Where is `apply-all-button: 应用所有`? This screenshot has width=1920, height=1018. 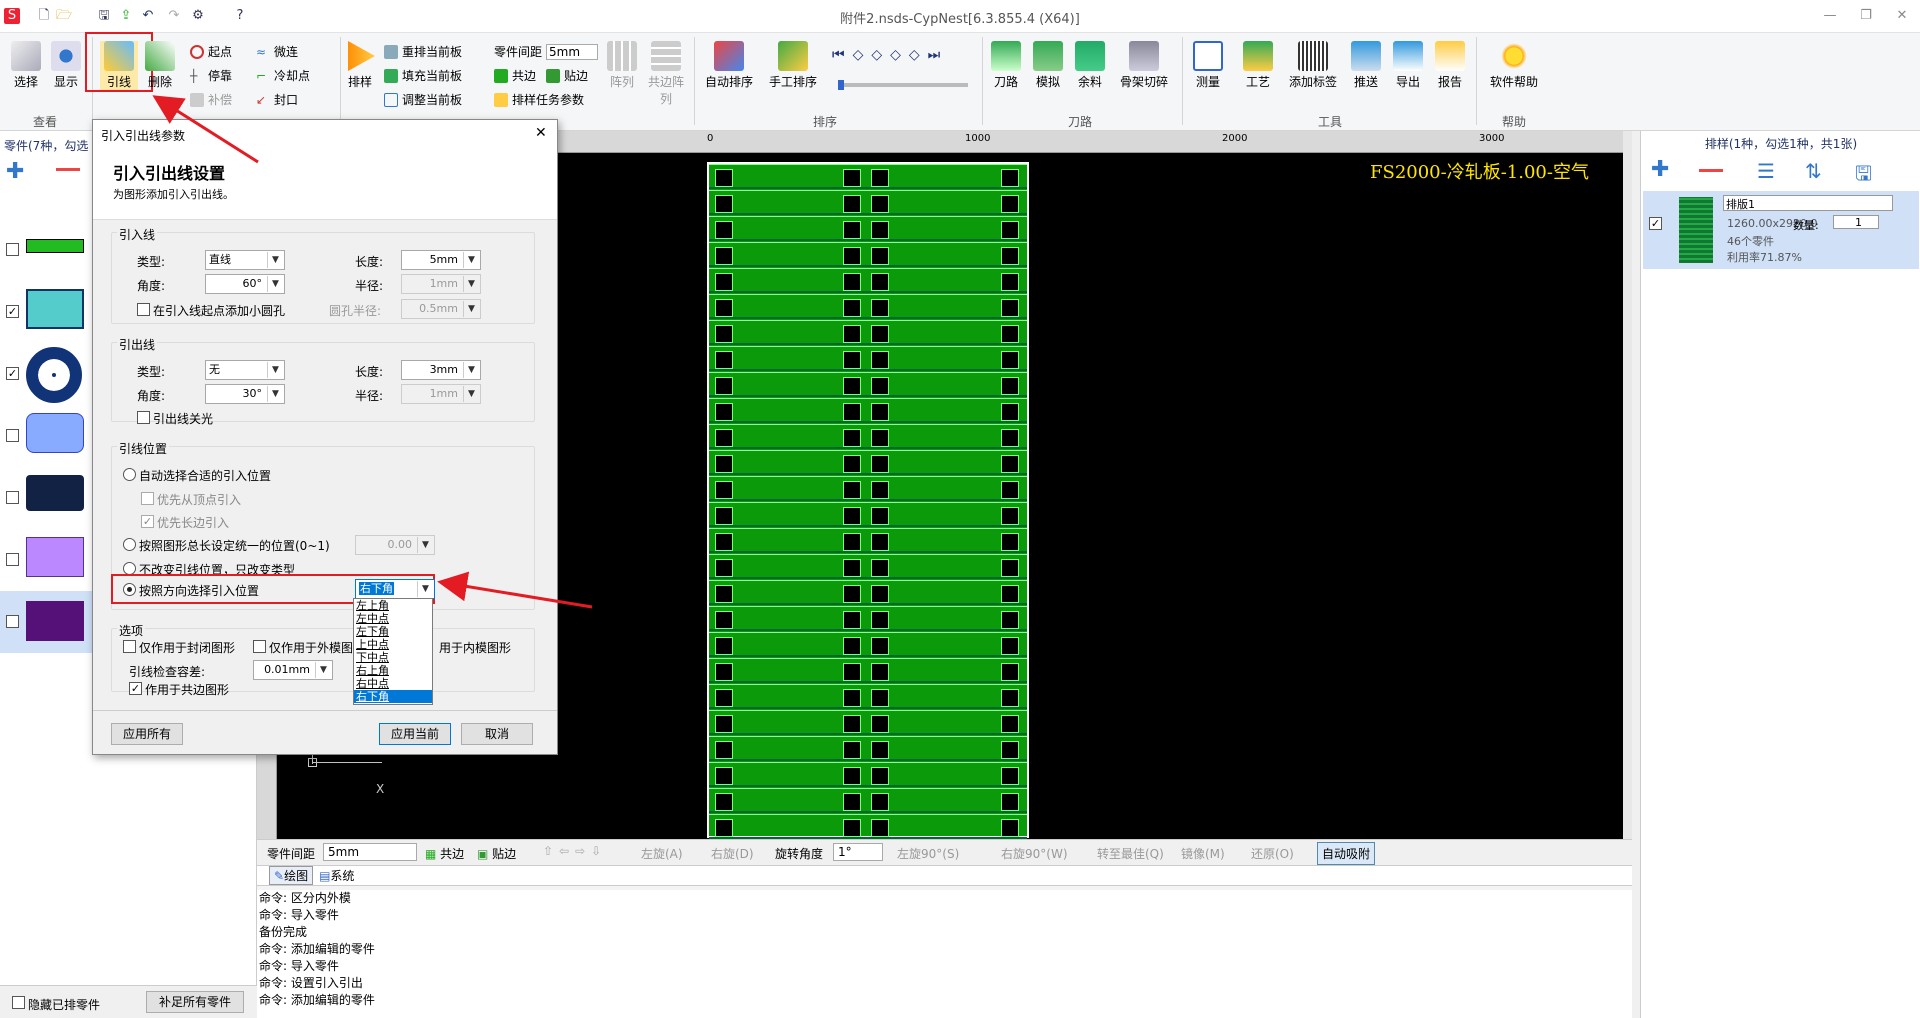
apply-all-button: 应用所有 is located at coordinates (147, 734).